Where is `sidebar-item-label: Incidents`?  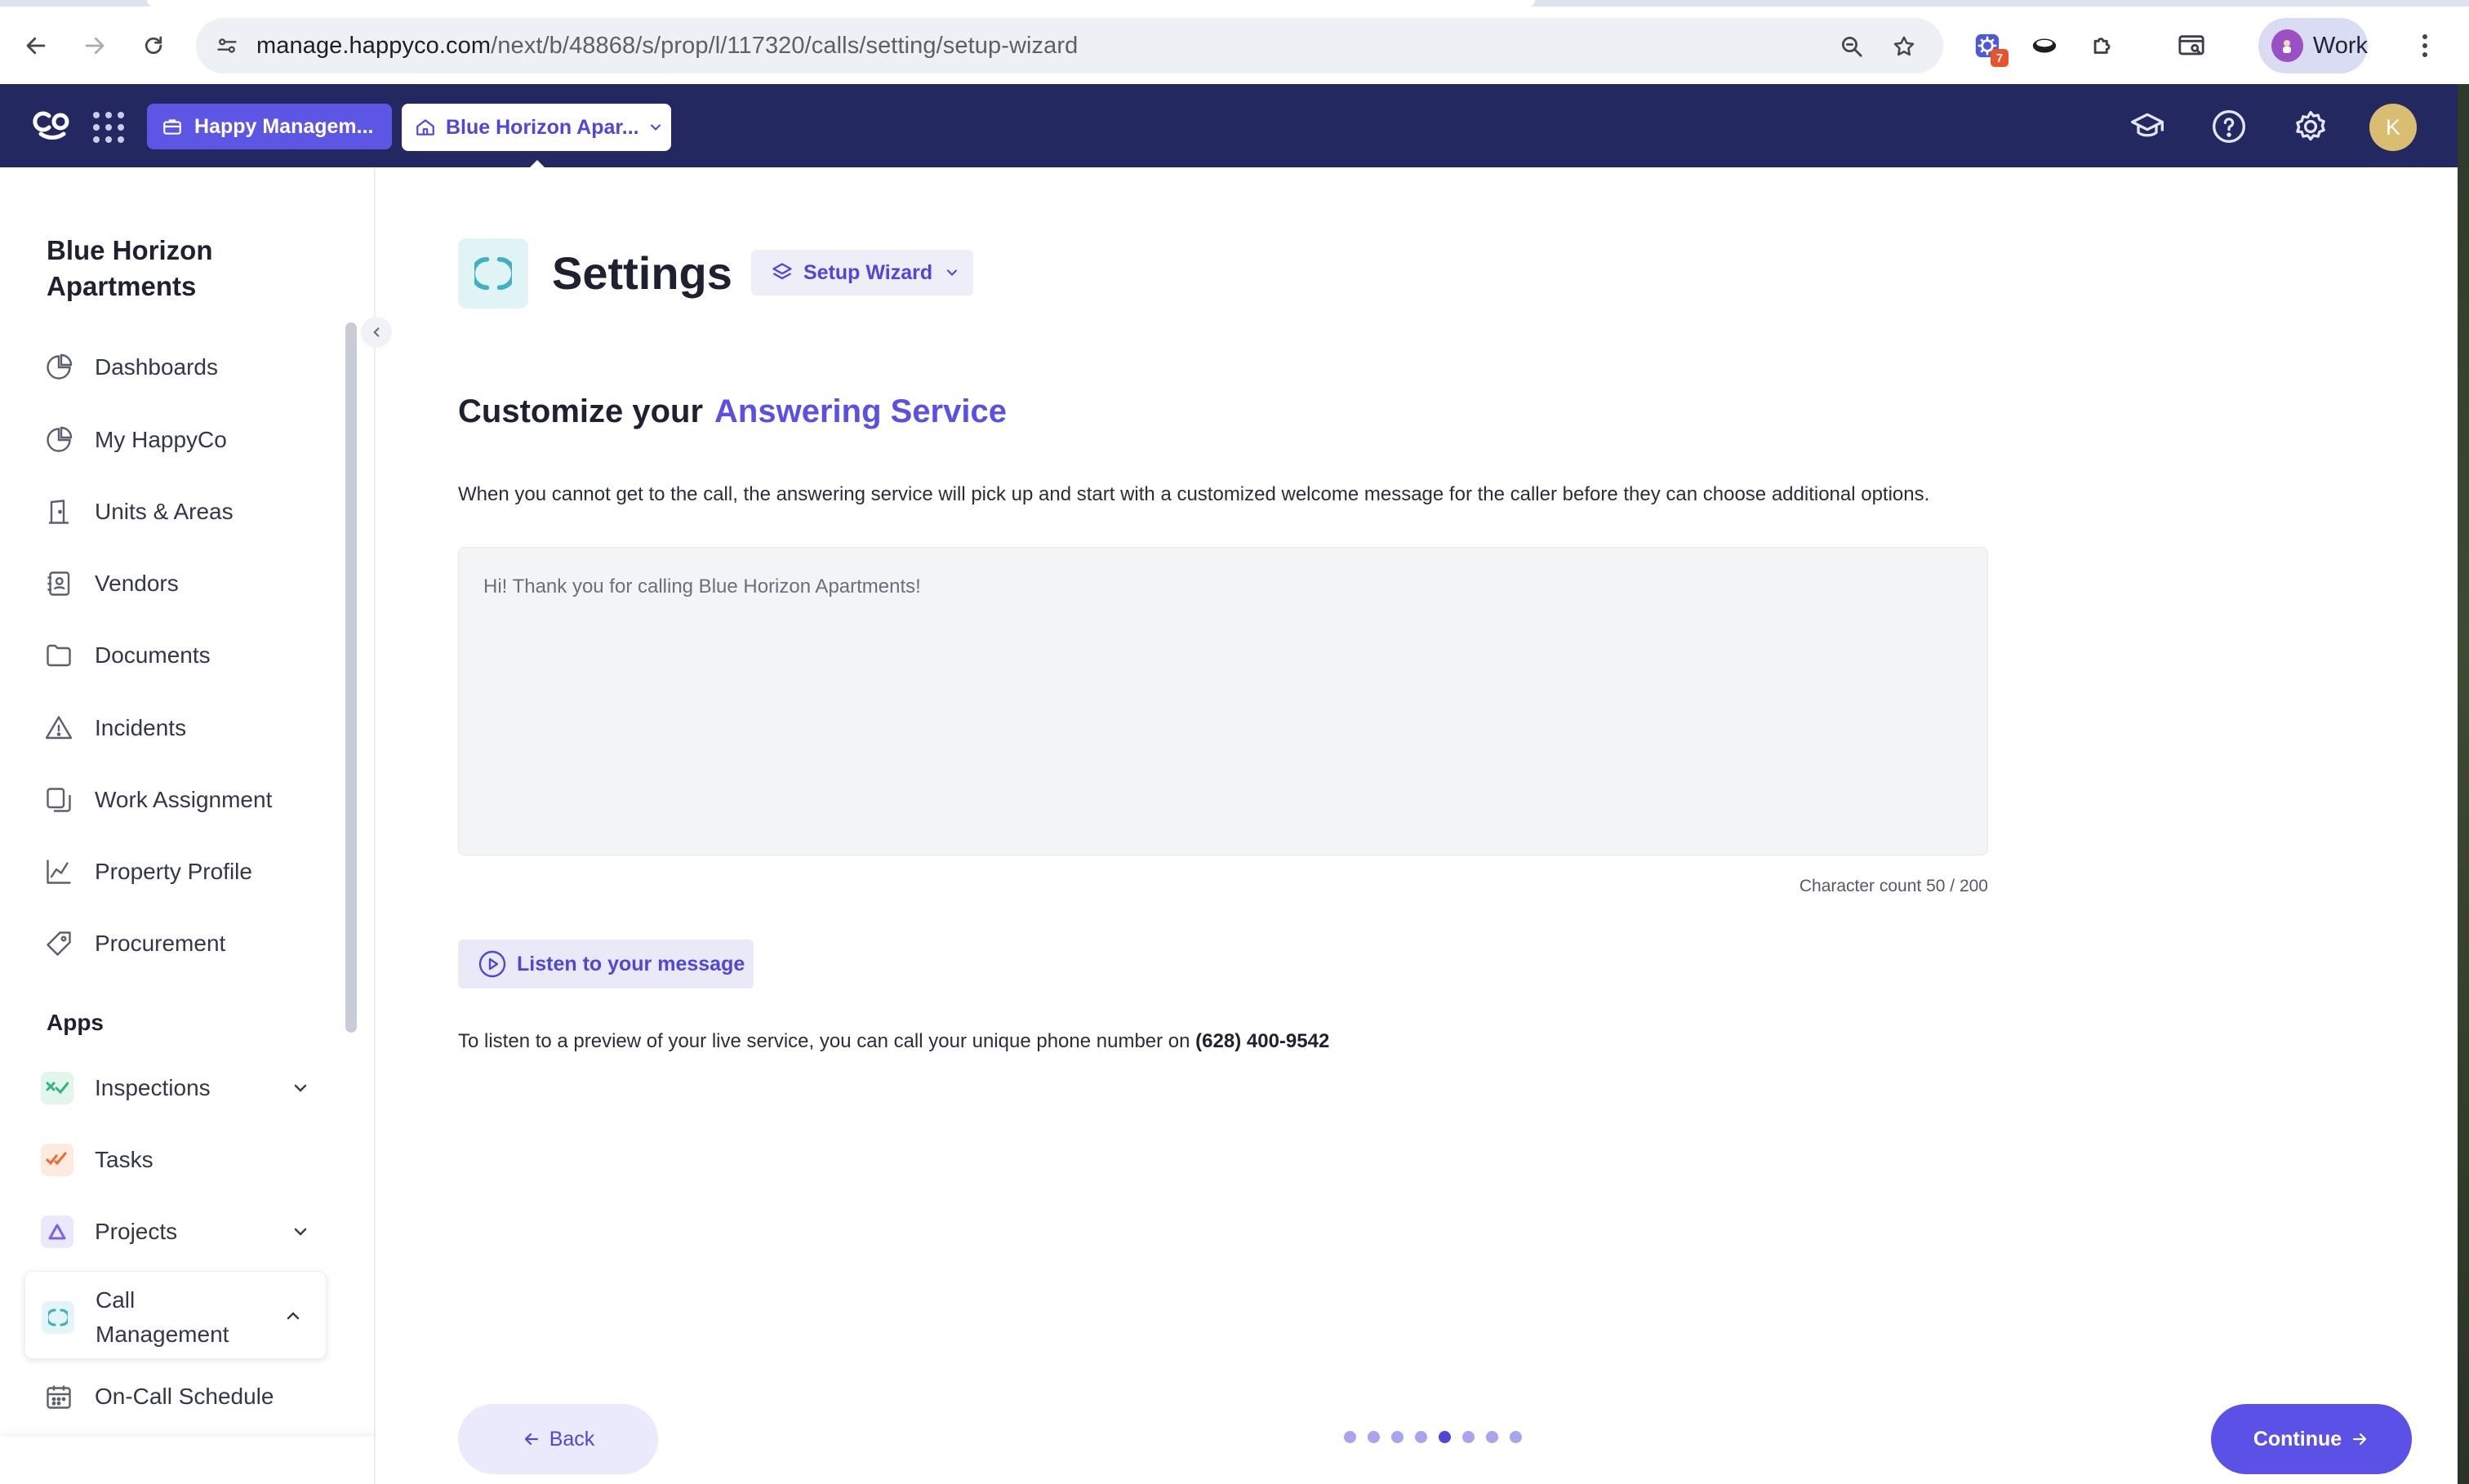
sidebar-item-label: Incidents is located at coordinates (141, 727).